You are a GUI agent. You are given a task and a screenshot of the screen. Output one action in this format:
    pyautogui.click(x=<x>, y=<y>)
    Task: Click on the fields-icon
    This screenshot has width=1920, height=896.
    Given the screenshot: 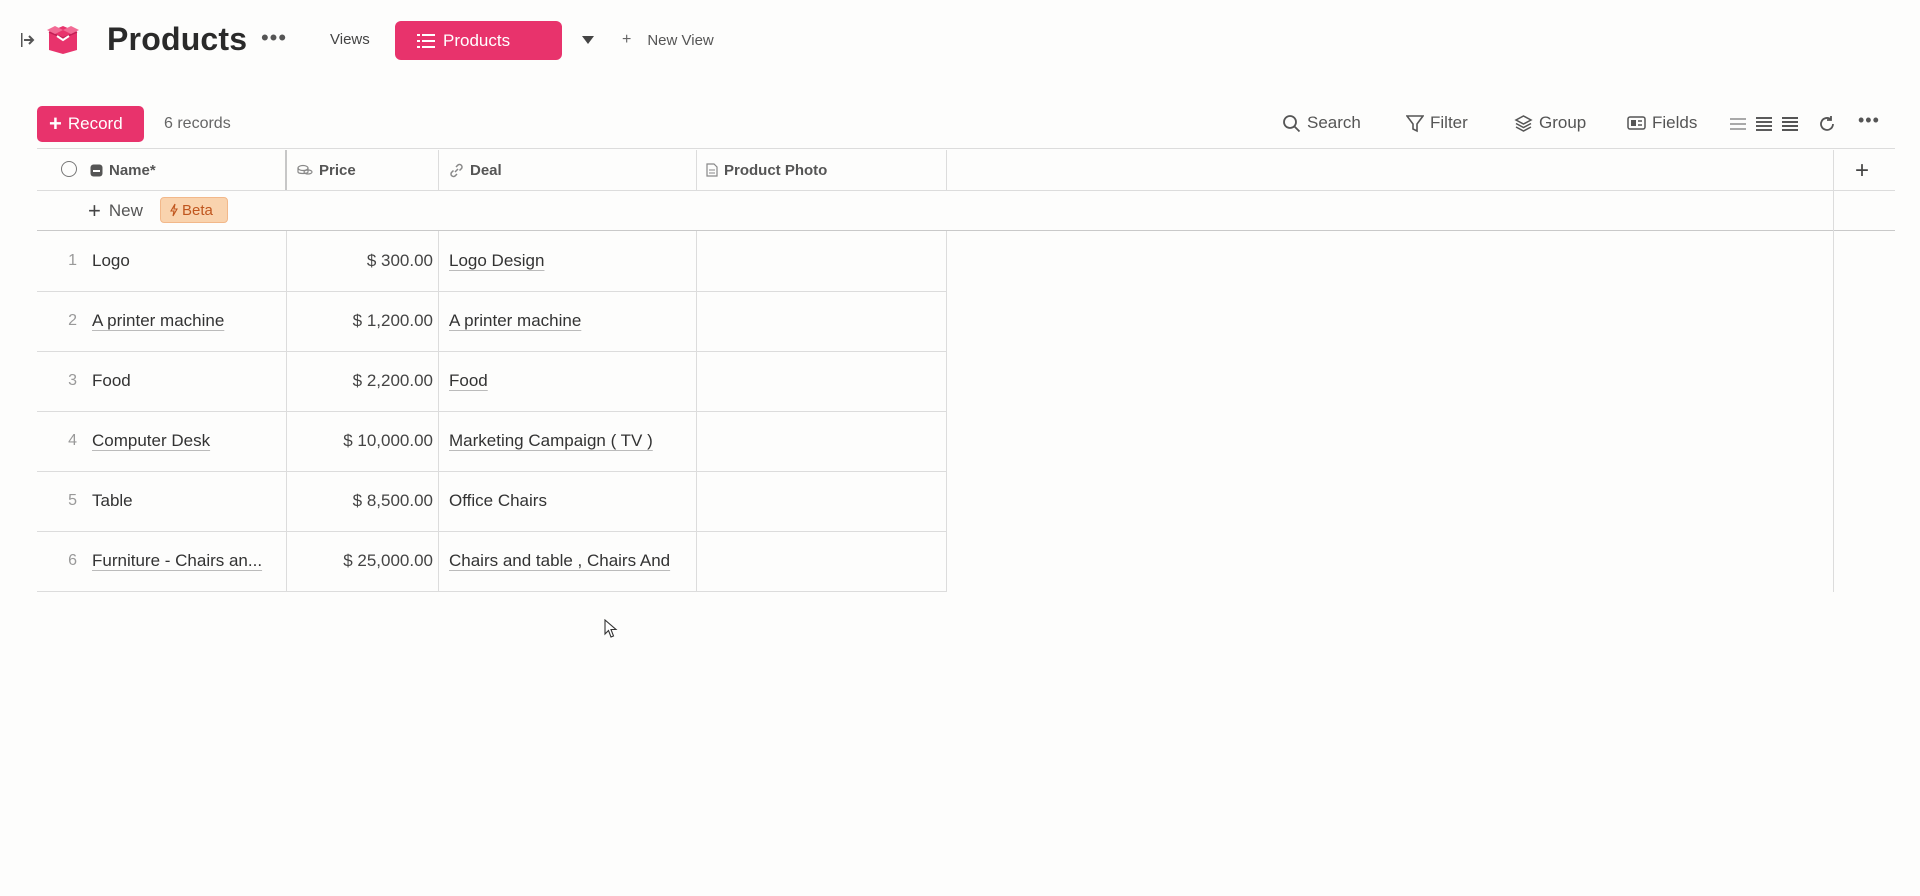 What is the action you would take?
    pyautogui.click(x=1636, y=123)
    